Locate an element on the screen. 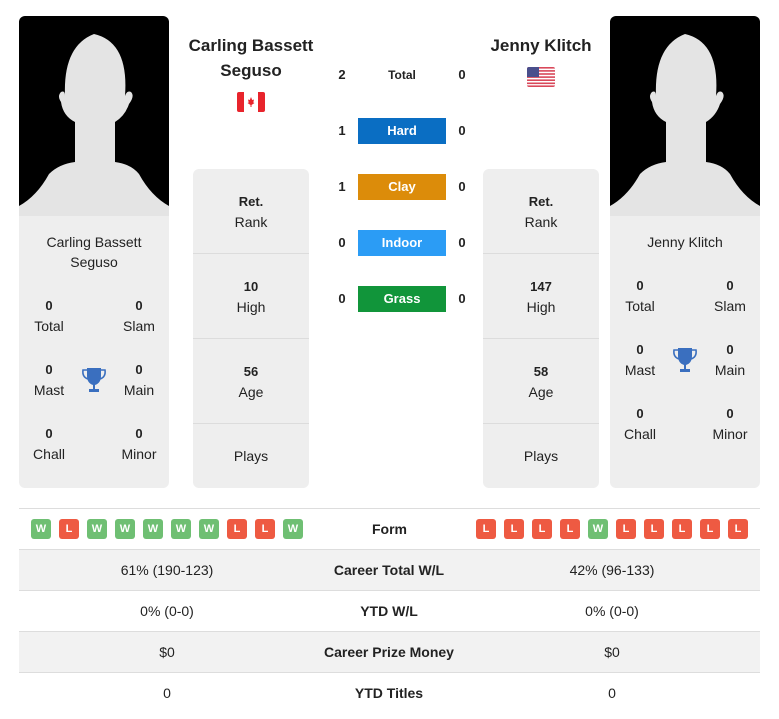 The width and height of the screenshot is (779, 719). h2h-row-grass: 0 Grass 0 is located at coordinates (403, 299).